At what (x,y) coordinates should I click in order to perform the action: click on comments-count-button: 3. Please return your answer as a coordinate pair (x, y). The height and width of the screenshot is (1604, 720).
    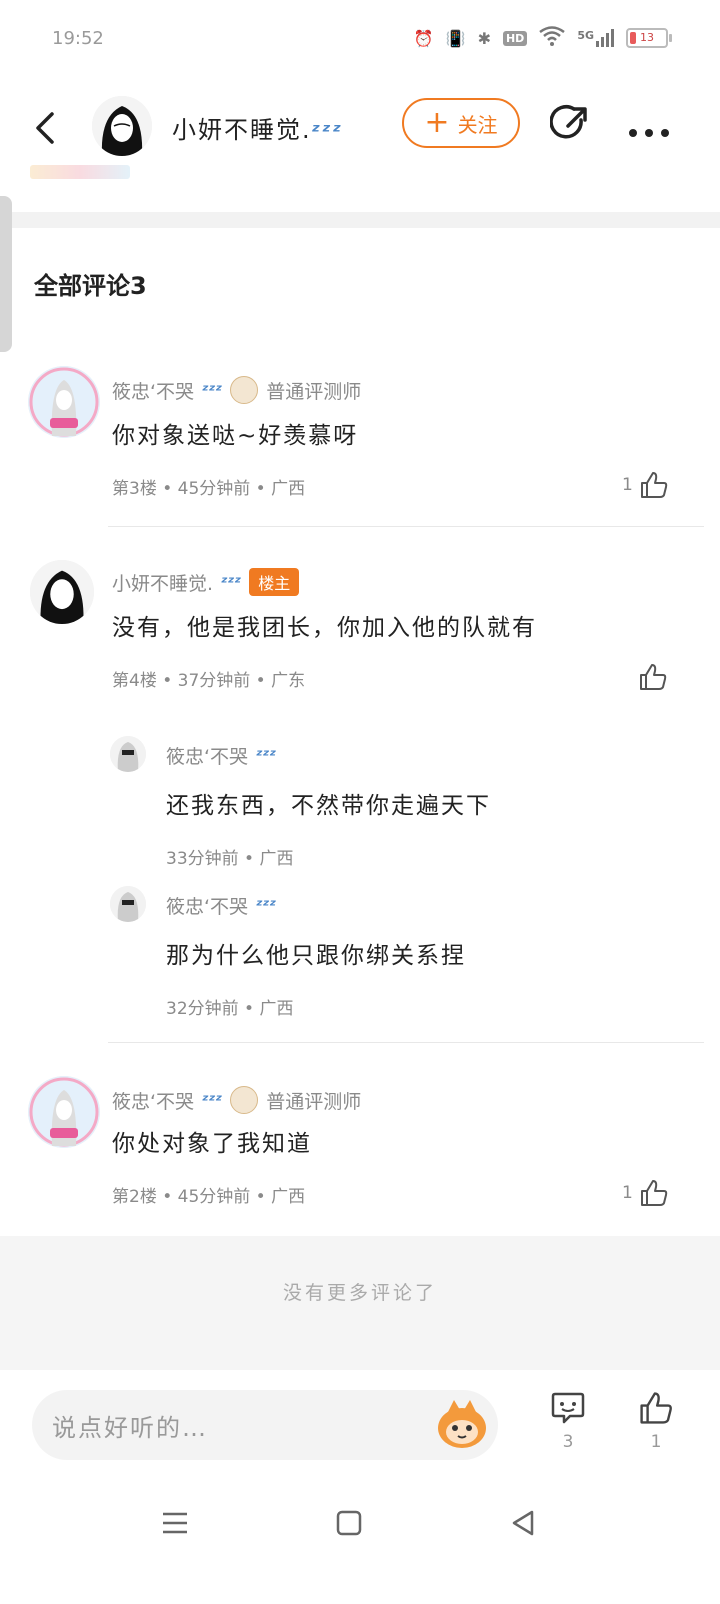
    Looking at the image, I should click on (568, 1421).